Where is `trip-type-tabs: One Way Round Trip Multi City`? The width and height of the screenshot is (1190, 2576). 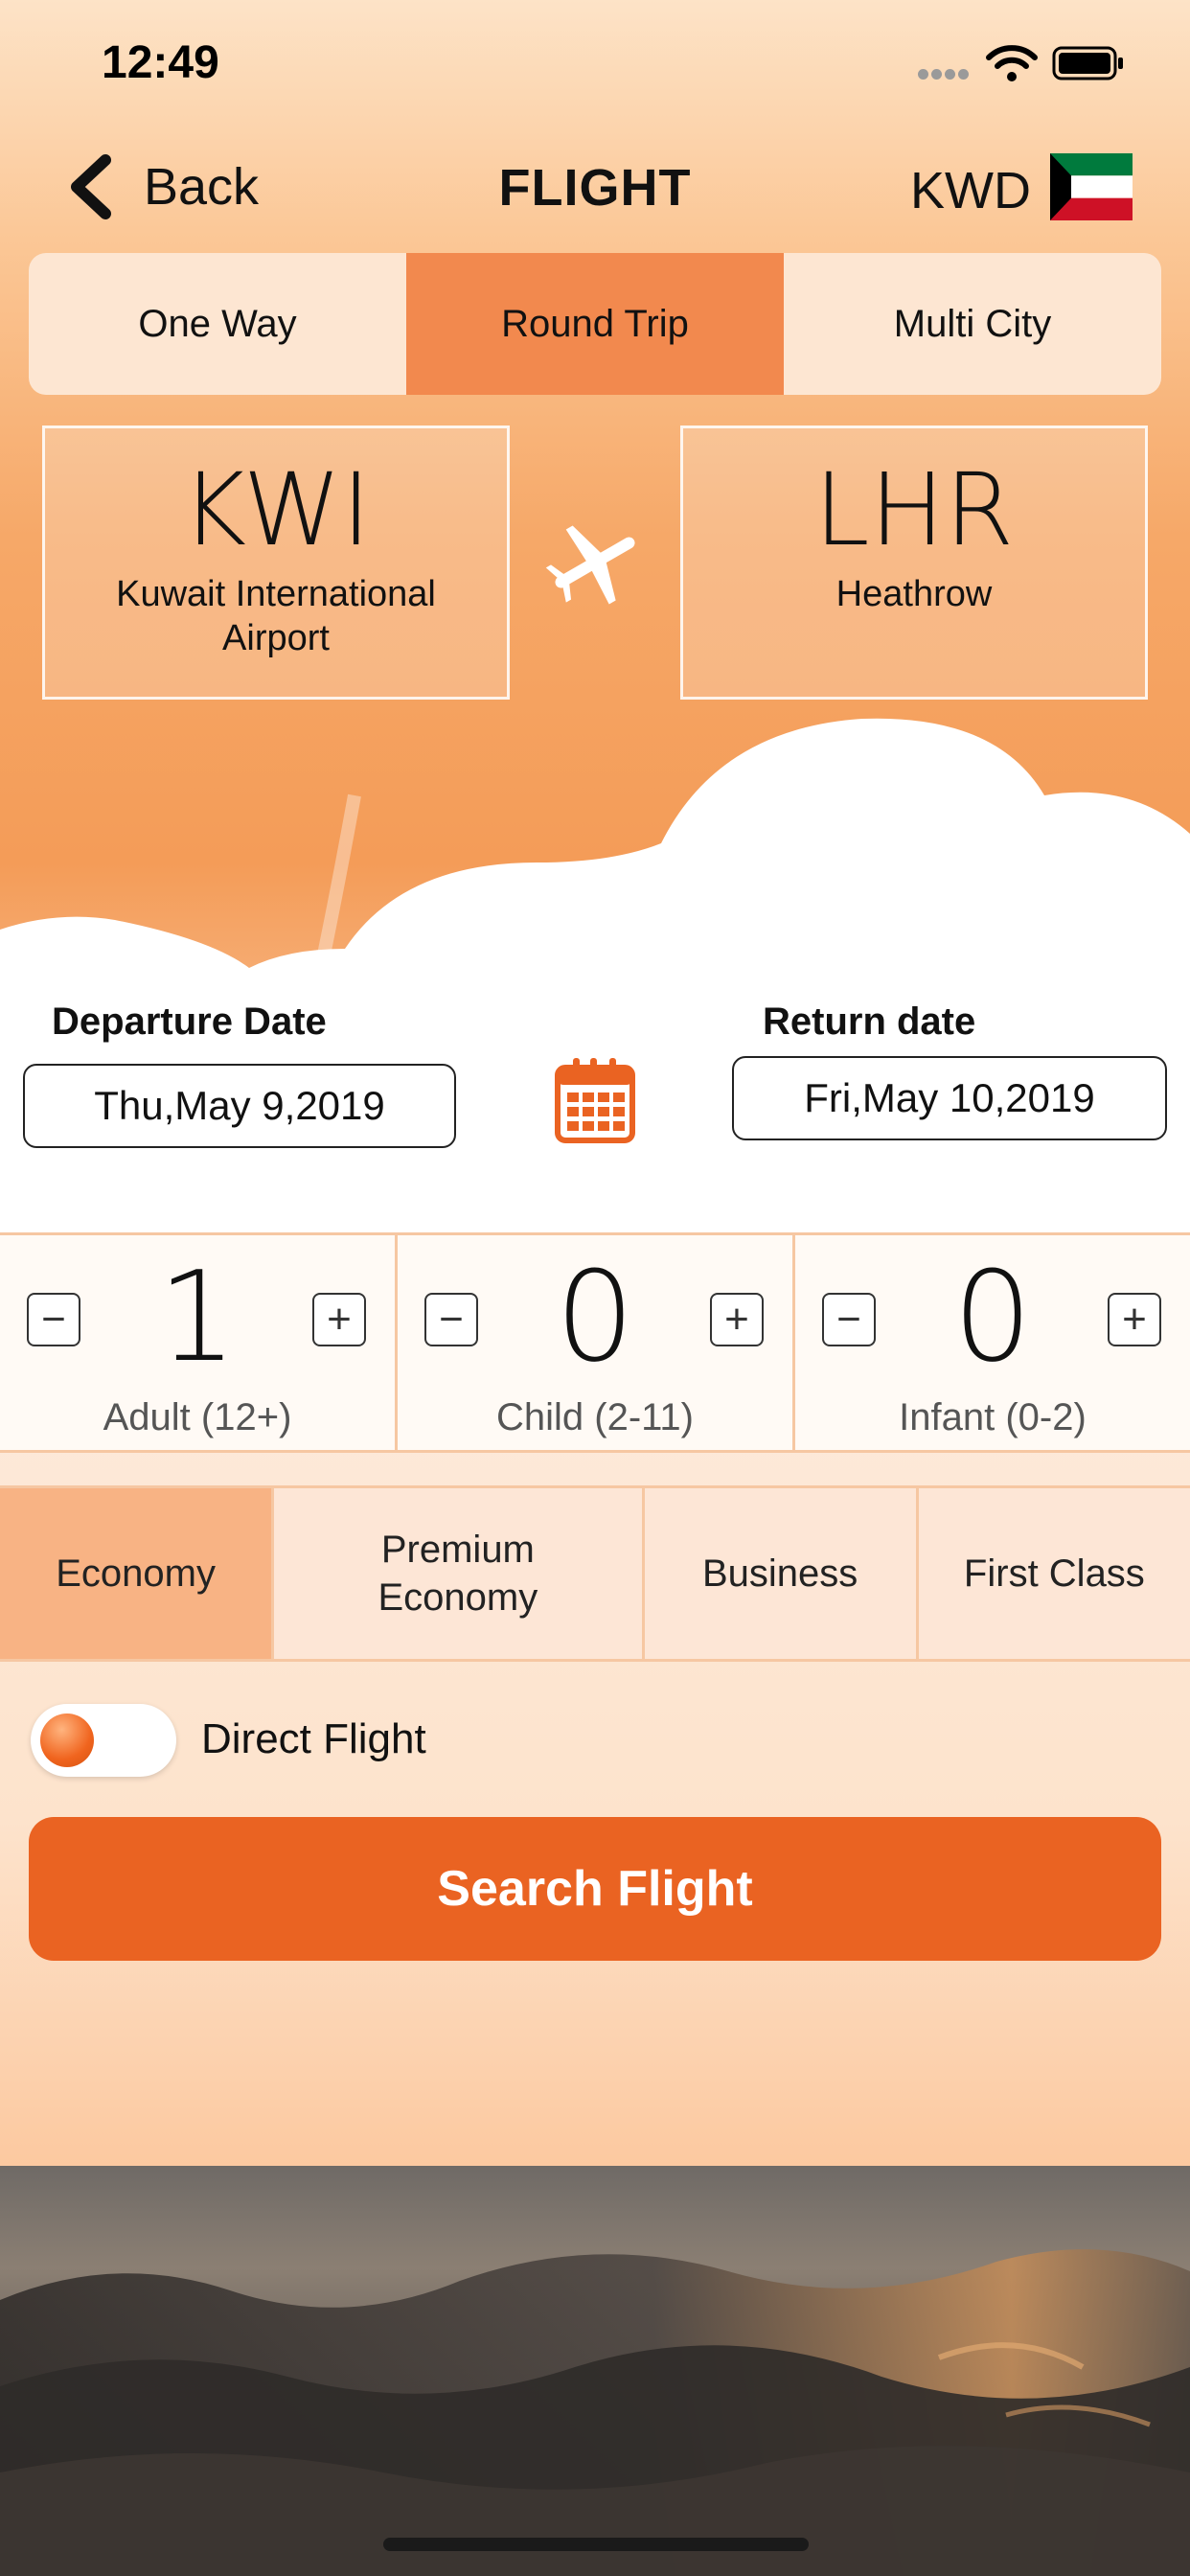 trip-type-tabs: One Way Round Trip Multi City is located at coordinates (595, 324).